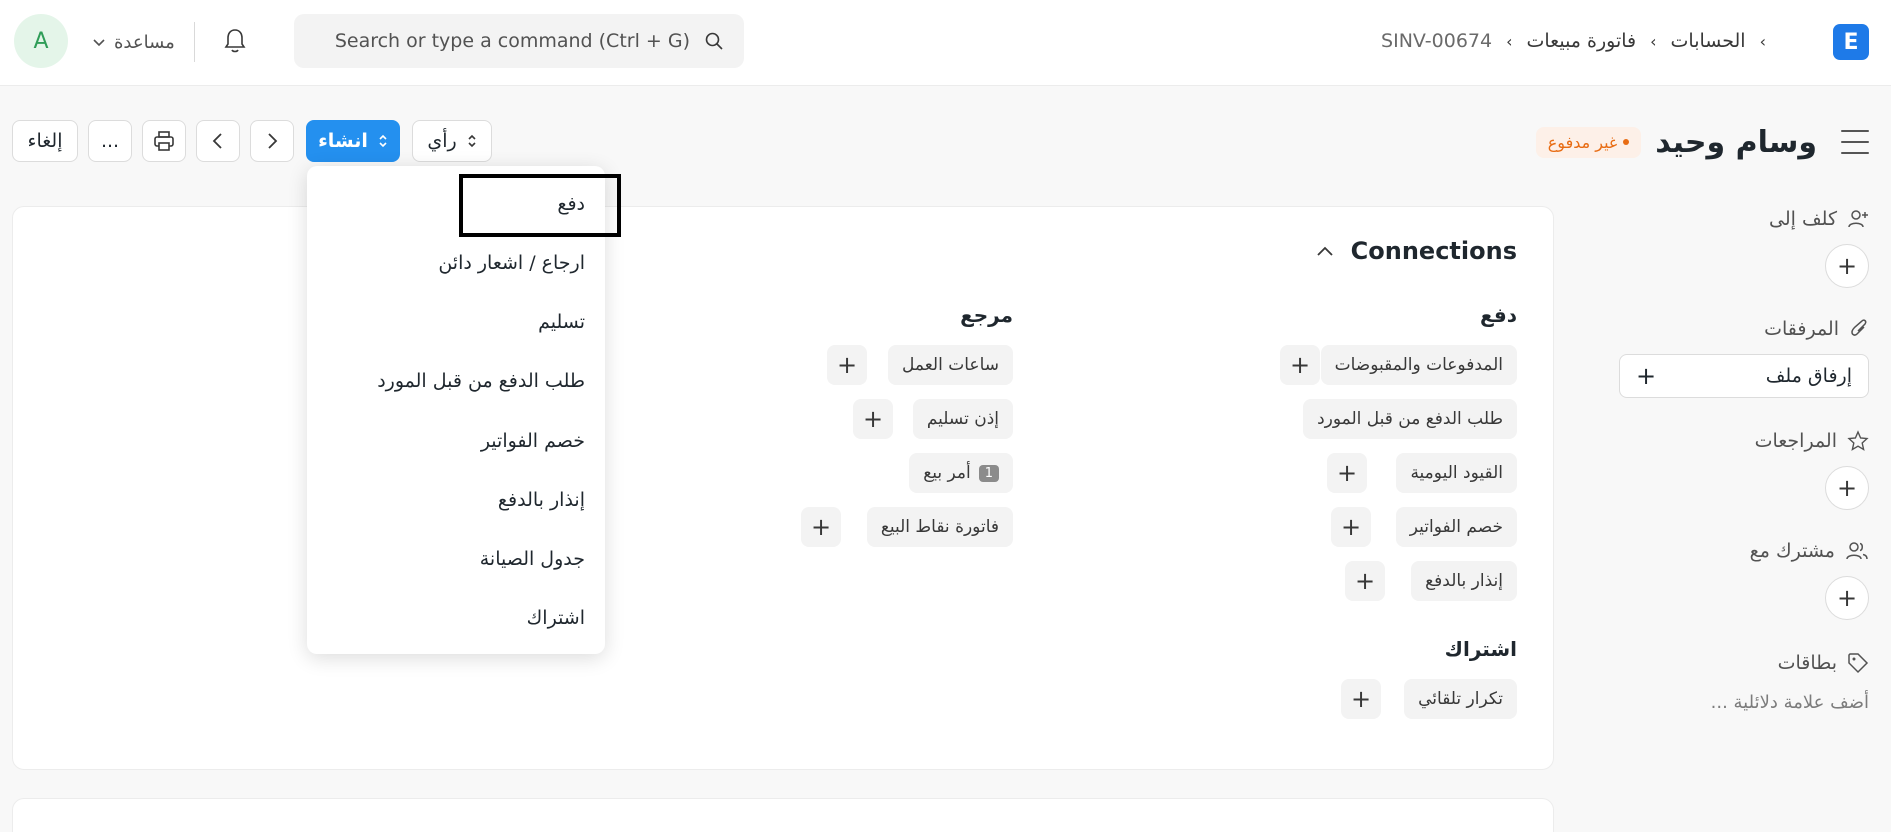 This screenshot has height=832, width=1891. I want to click on add-auto-repeat-button: +, so click(1361, 699).